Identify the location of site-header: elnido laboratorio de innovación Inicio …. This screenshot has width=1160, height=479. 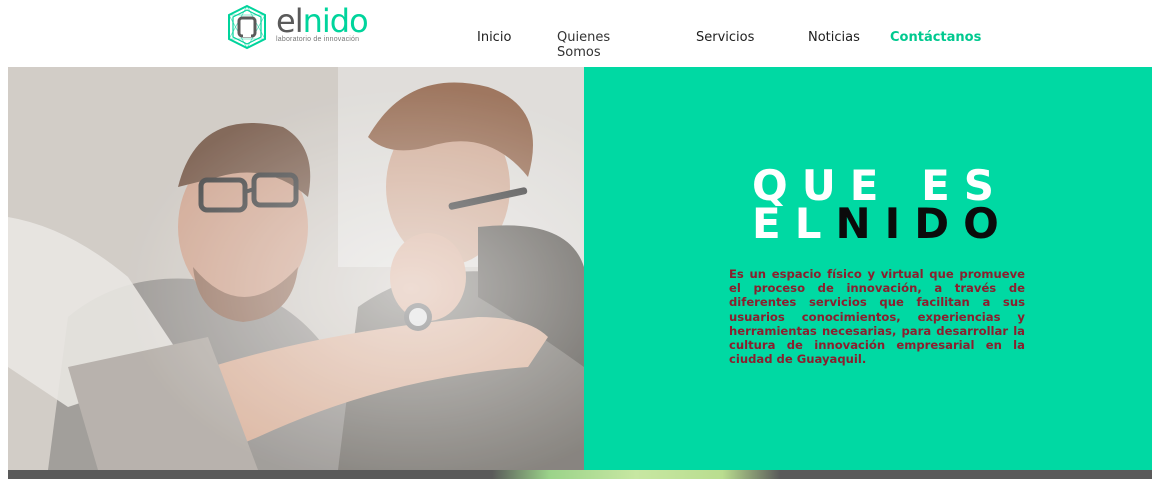
(580, 33).